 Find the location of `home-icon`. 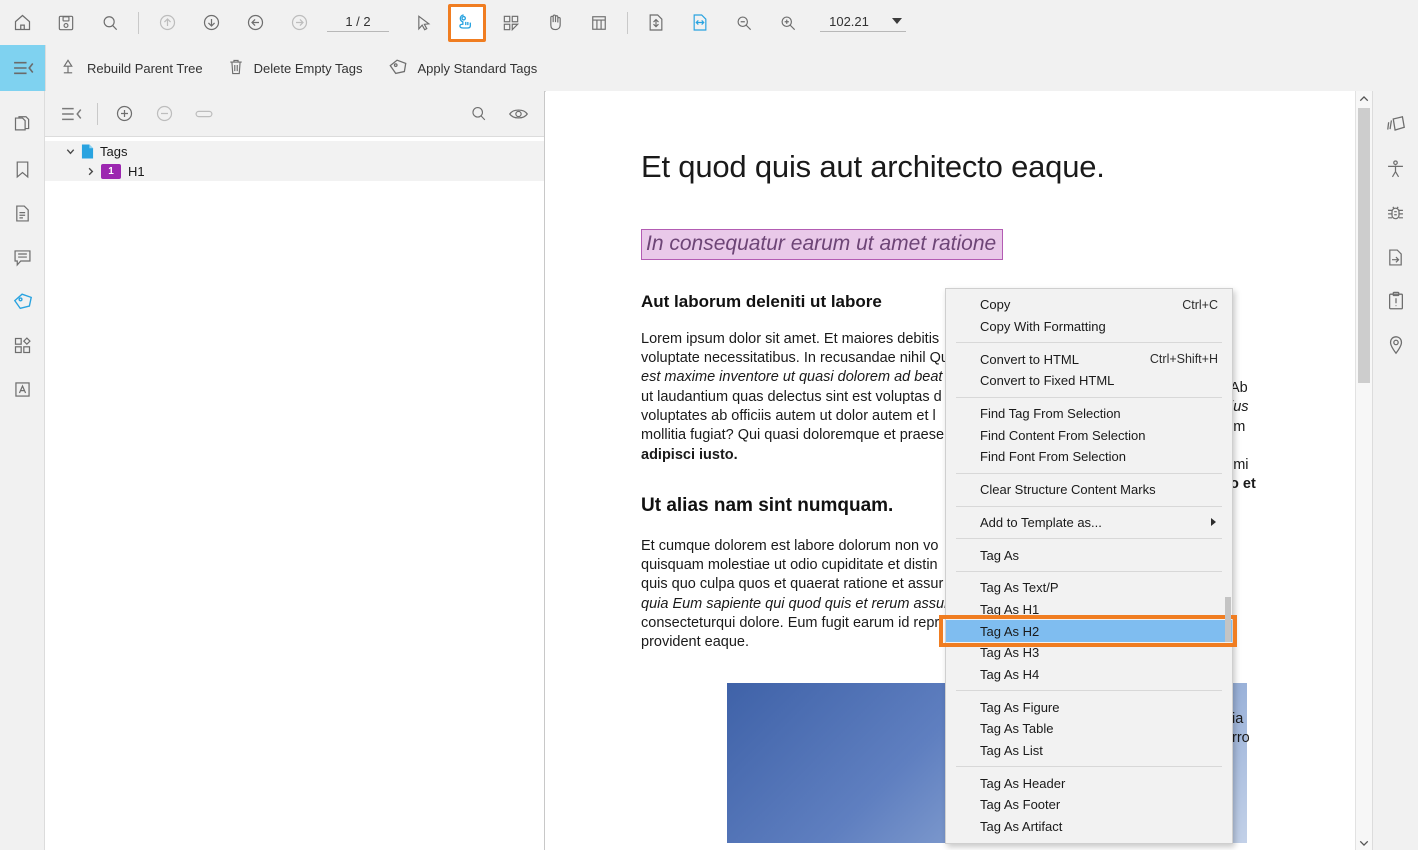

home-icon is located at coordinates (22, 23).